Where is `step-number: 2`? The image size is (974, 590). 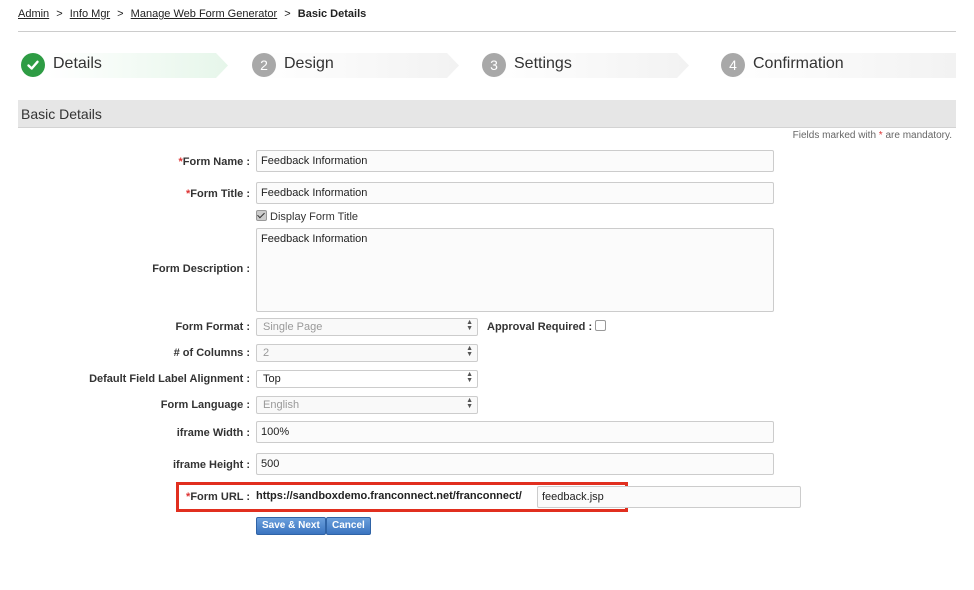 step-number: 2 is located at coordinates (264, 65).